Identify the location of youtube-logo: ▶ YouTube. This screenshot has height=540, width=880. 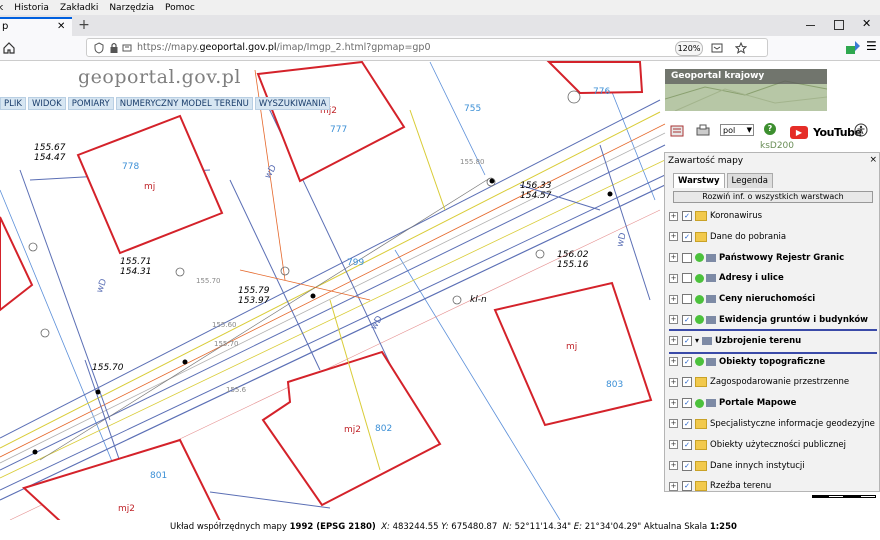
(826, 130).